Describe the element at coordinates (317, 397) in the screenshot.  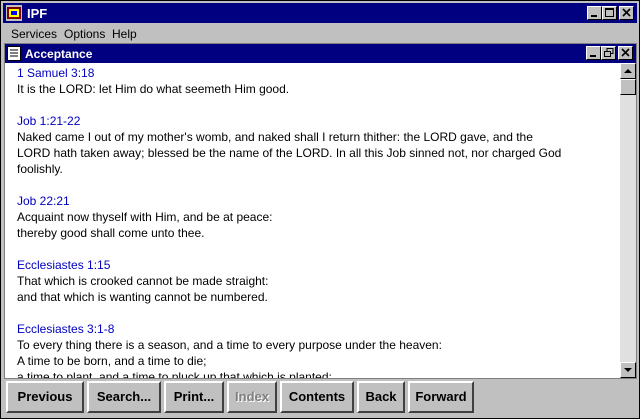
I see `contents-button: Contents` at that location.